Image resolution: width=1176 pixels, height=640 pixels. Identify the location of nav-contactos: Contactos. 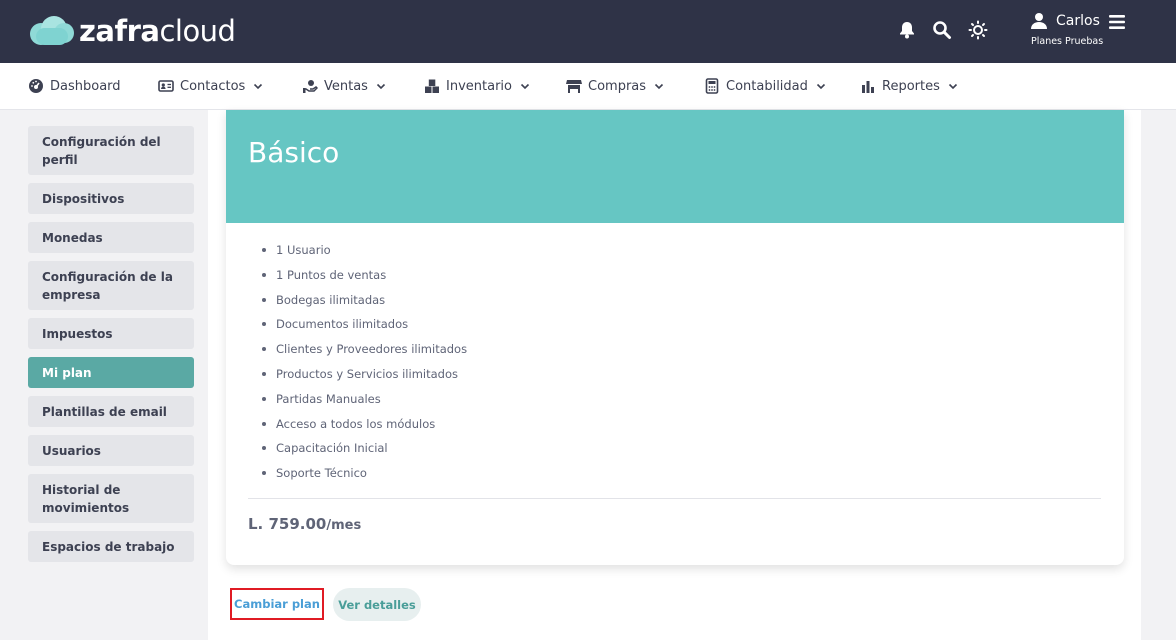
(210, 86).